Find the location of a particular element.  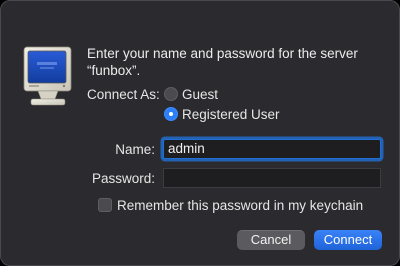

crt-monitor-icon is located at coordinates (48, 77).